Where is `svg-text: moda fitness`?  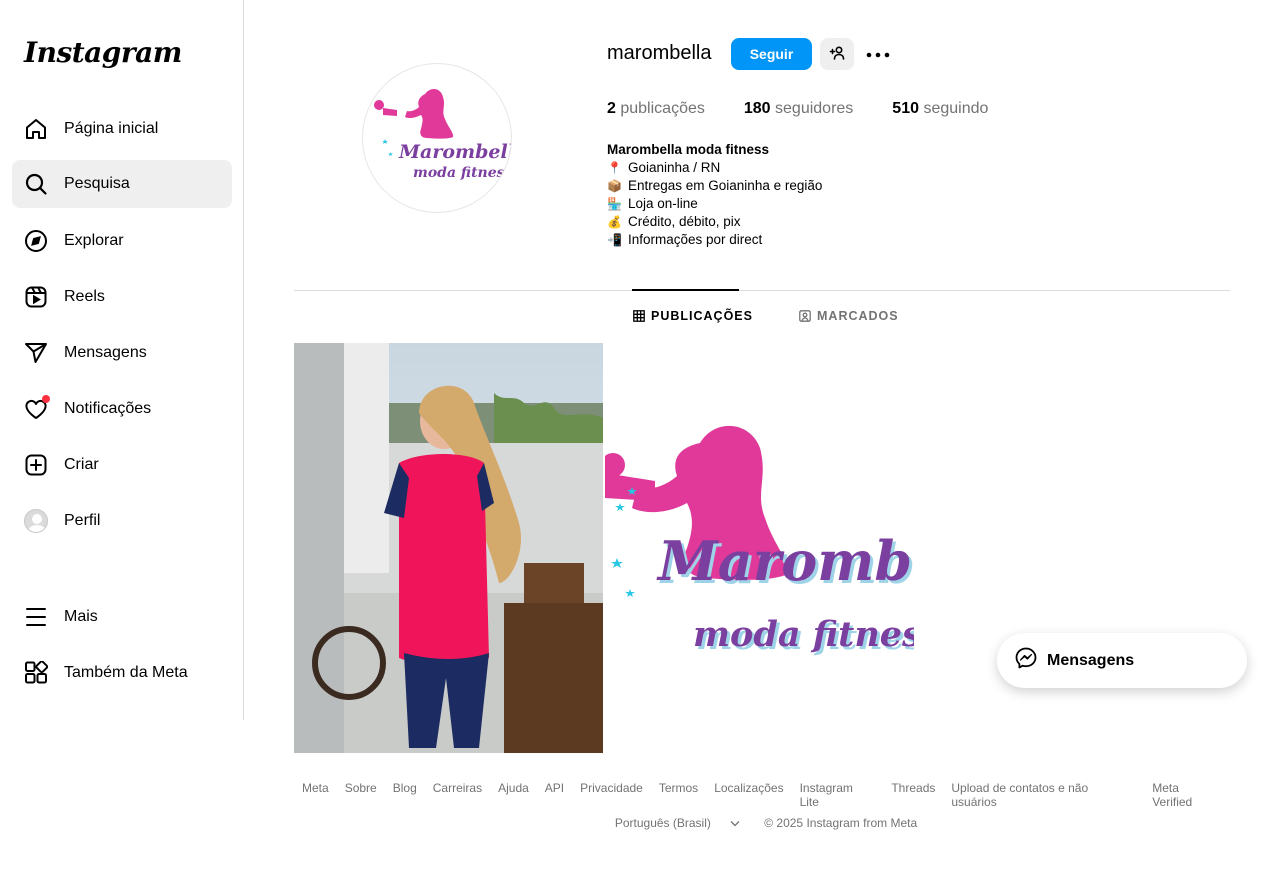
svg-text: moda fitness is located at coordinates (803, 634).